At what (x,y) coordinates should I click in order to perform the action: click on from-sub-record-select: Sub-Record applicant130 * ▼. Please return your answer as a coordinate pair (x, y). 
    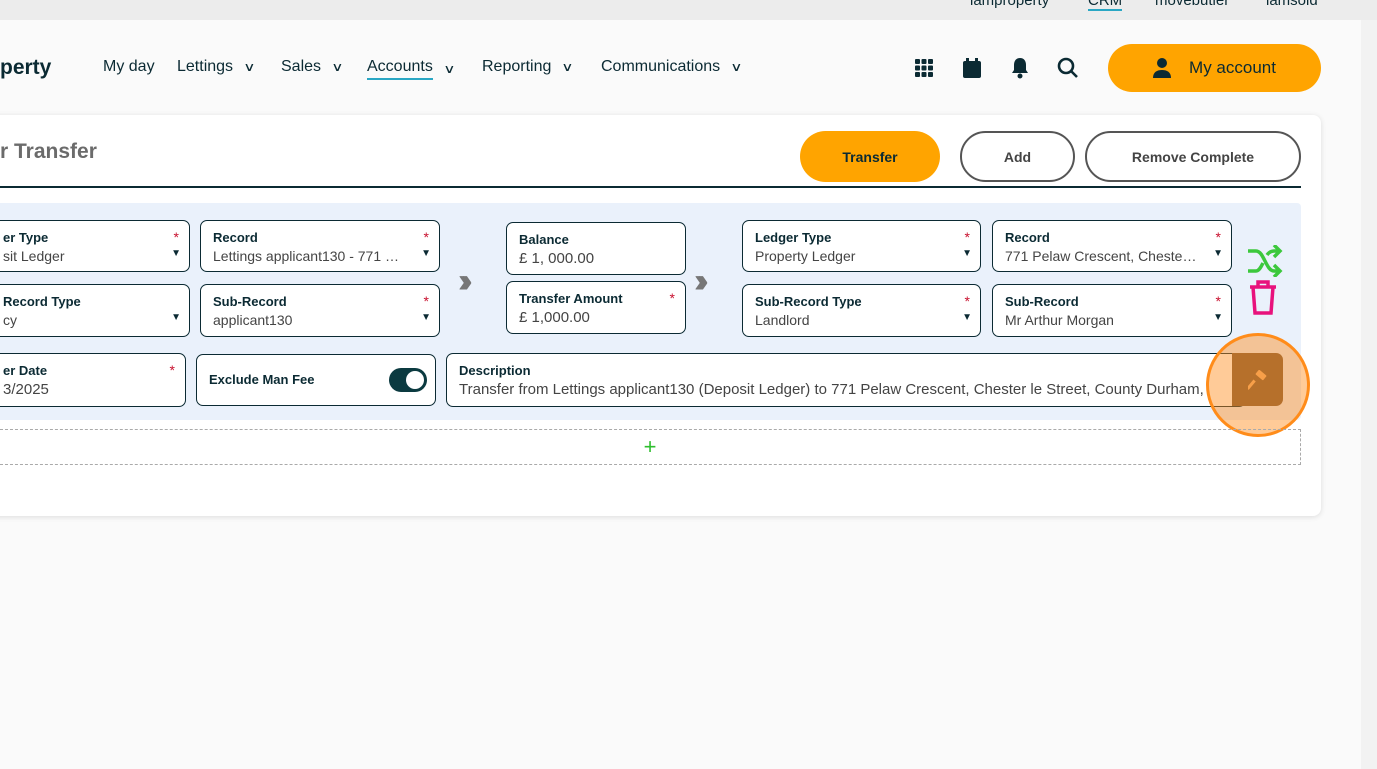
    Looking at the image, I should click on (320, 310).